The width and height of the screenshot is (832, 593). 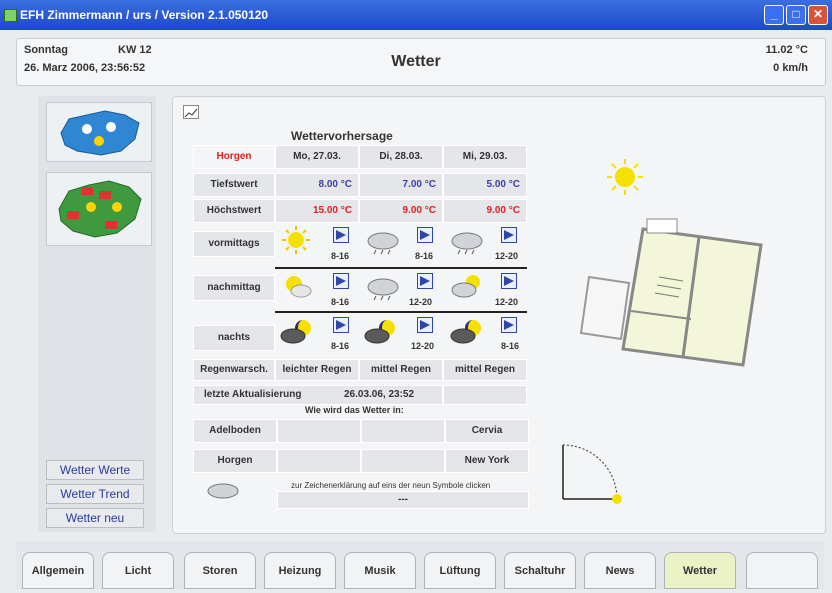 I want to click on empty-cell, so click(x=485, y=395).